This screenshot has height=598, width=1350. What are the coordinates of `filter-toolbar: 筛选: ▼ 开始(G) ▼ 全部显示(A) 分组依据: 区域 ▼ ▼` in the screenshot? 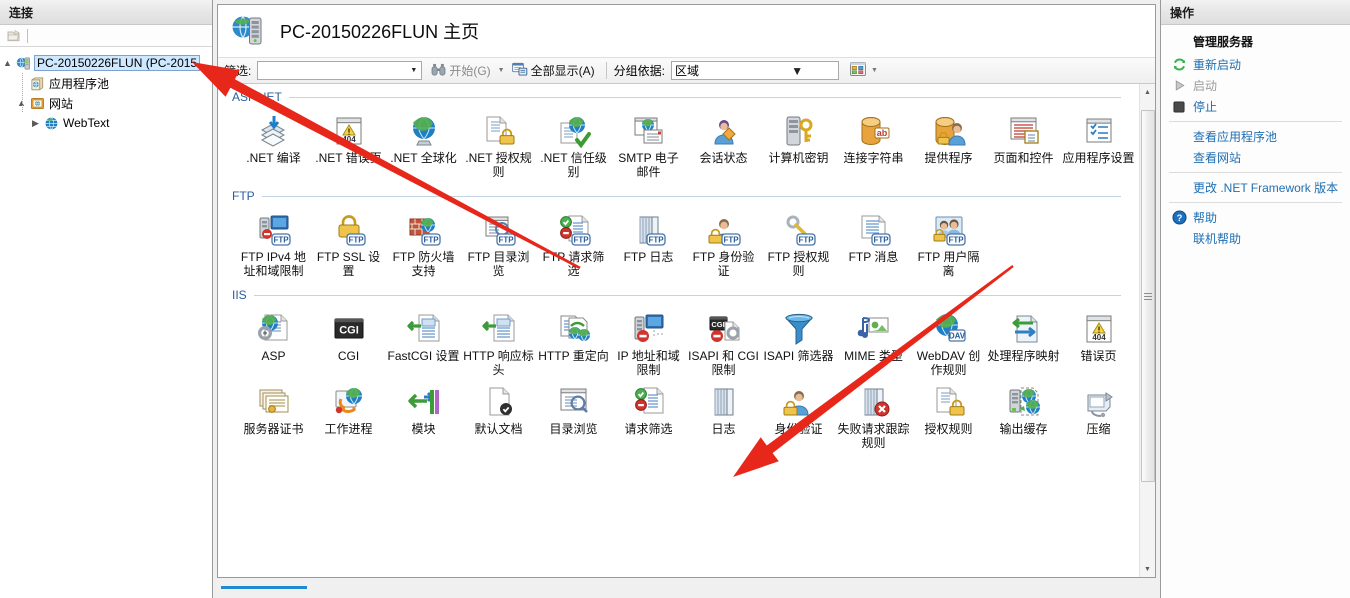 It's located at (686, 70).